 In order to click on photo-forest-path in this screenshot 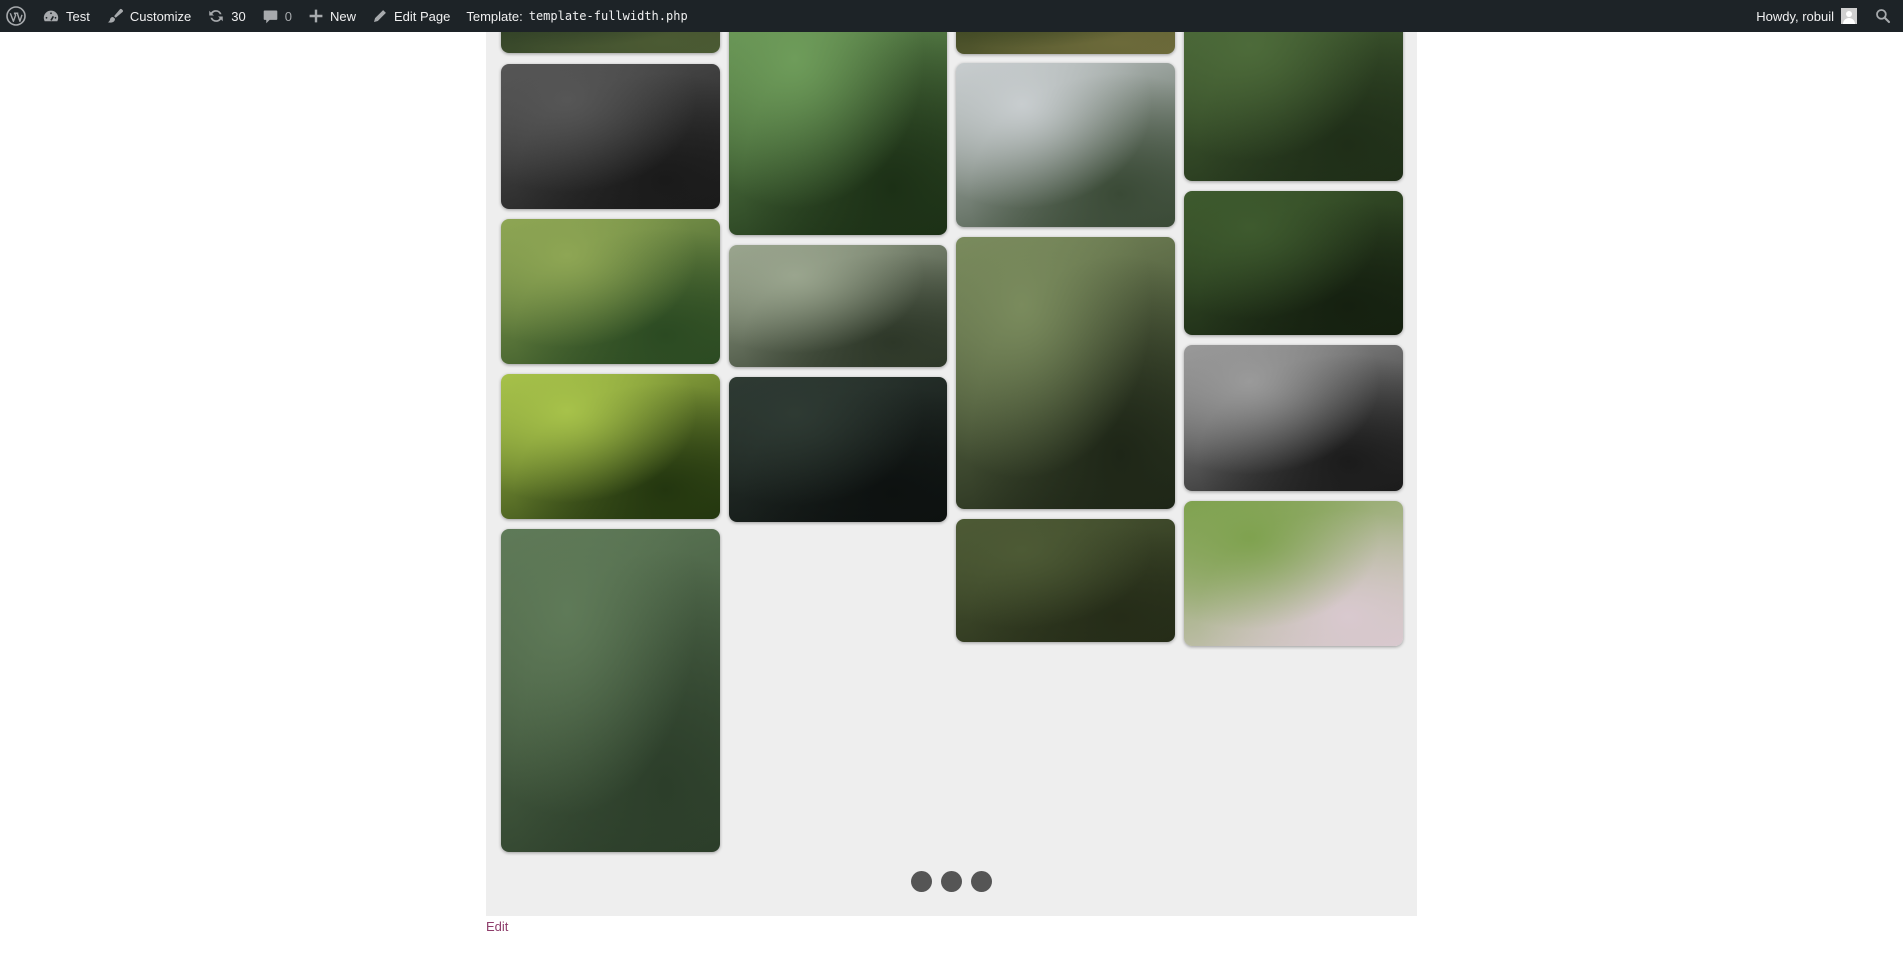, I will do `click(838, 117)`.